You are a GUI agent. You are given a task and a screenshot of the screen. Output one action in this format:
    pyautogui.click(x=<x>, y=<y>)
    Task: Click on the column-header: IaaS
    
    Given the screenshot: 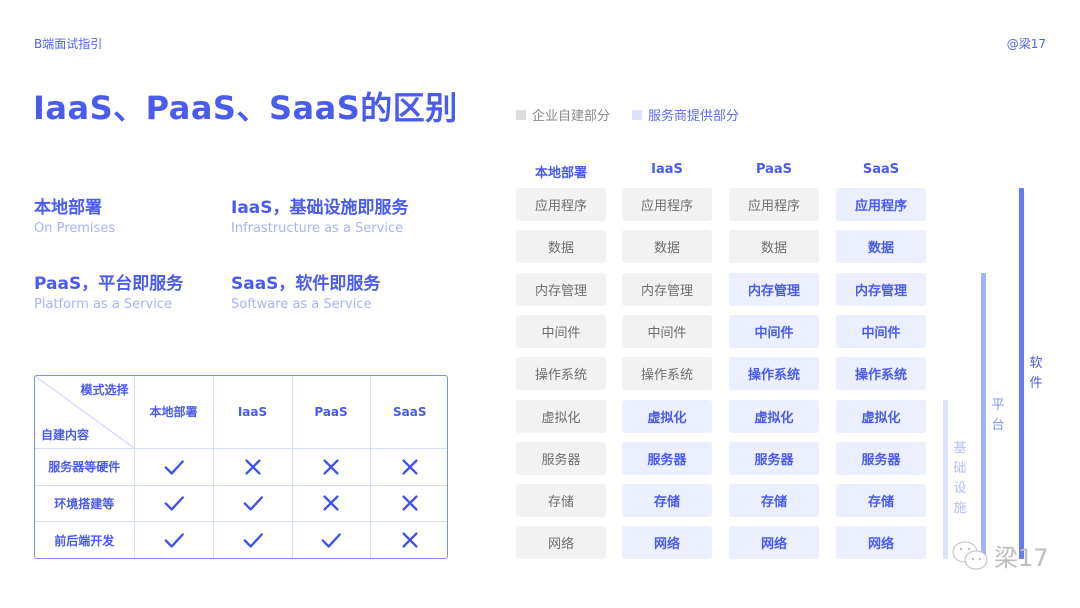 What is the action you would take?
    pyautogui.click(x=252, y=412)
    